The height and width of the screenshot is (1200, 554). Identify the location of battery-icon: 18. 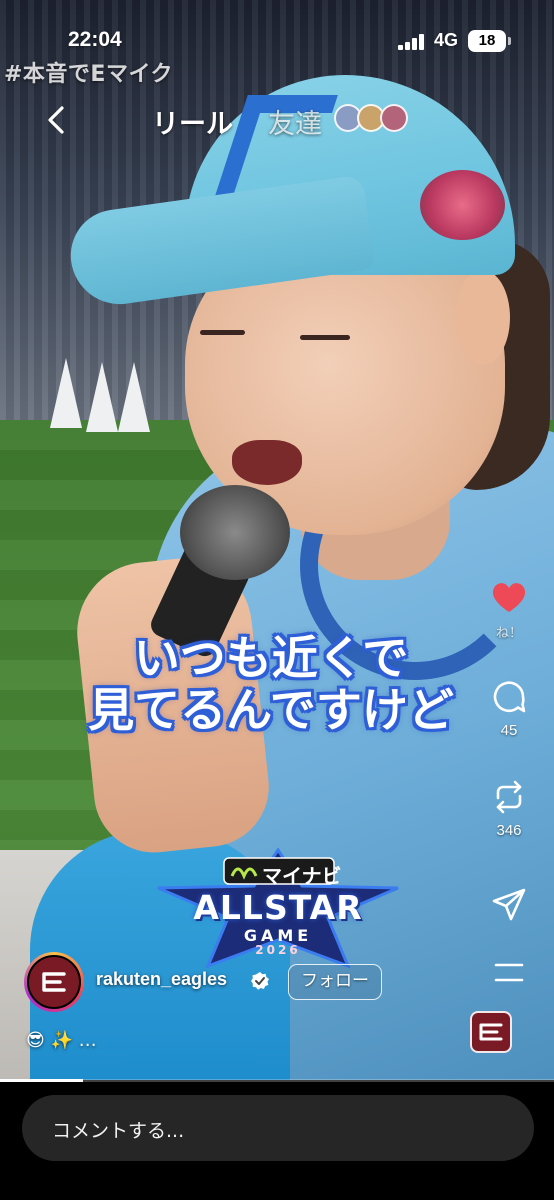
(487, 41).